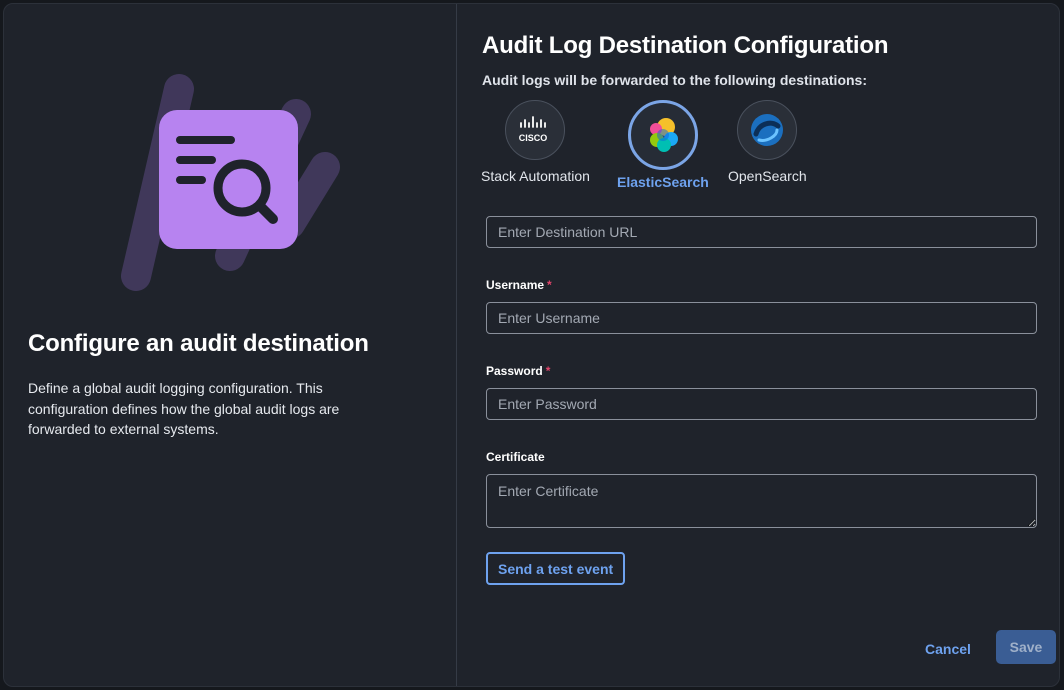  Describe the element at coordinates (761, 404) in the screenshot. I see `password-input` at that location.